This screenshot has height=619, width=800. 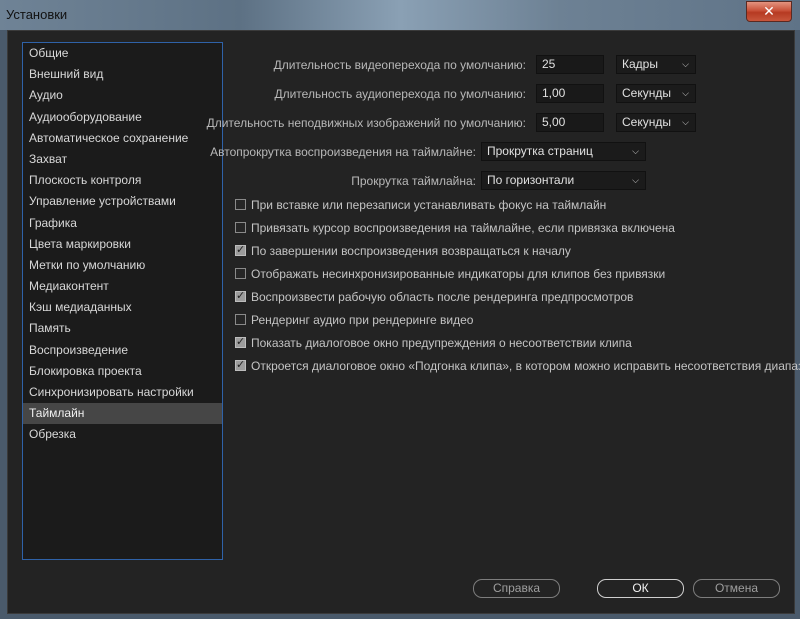 What do you see at coordinates (37, 14) in the screenshot?
I see `window-title: Установки` at bounding box center [37, 14].